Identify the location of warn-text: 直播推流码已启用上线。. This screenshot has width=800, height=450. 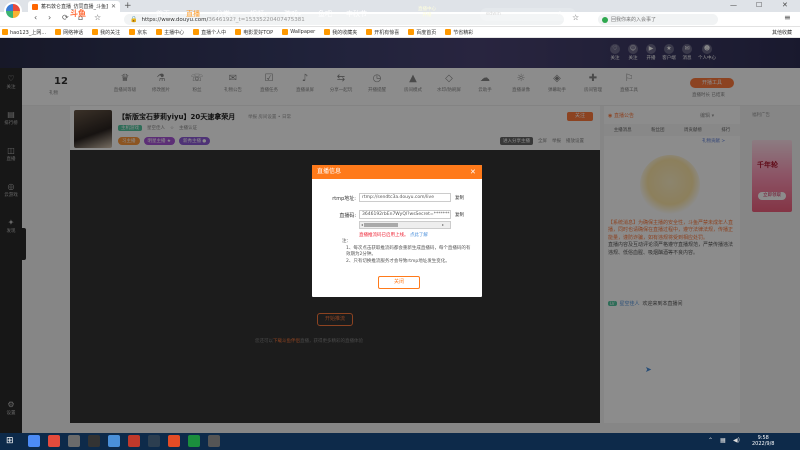
(384, 235).